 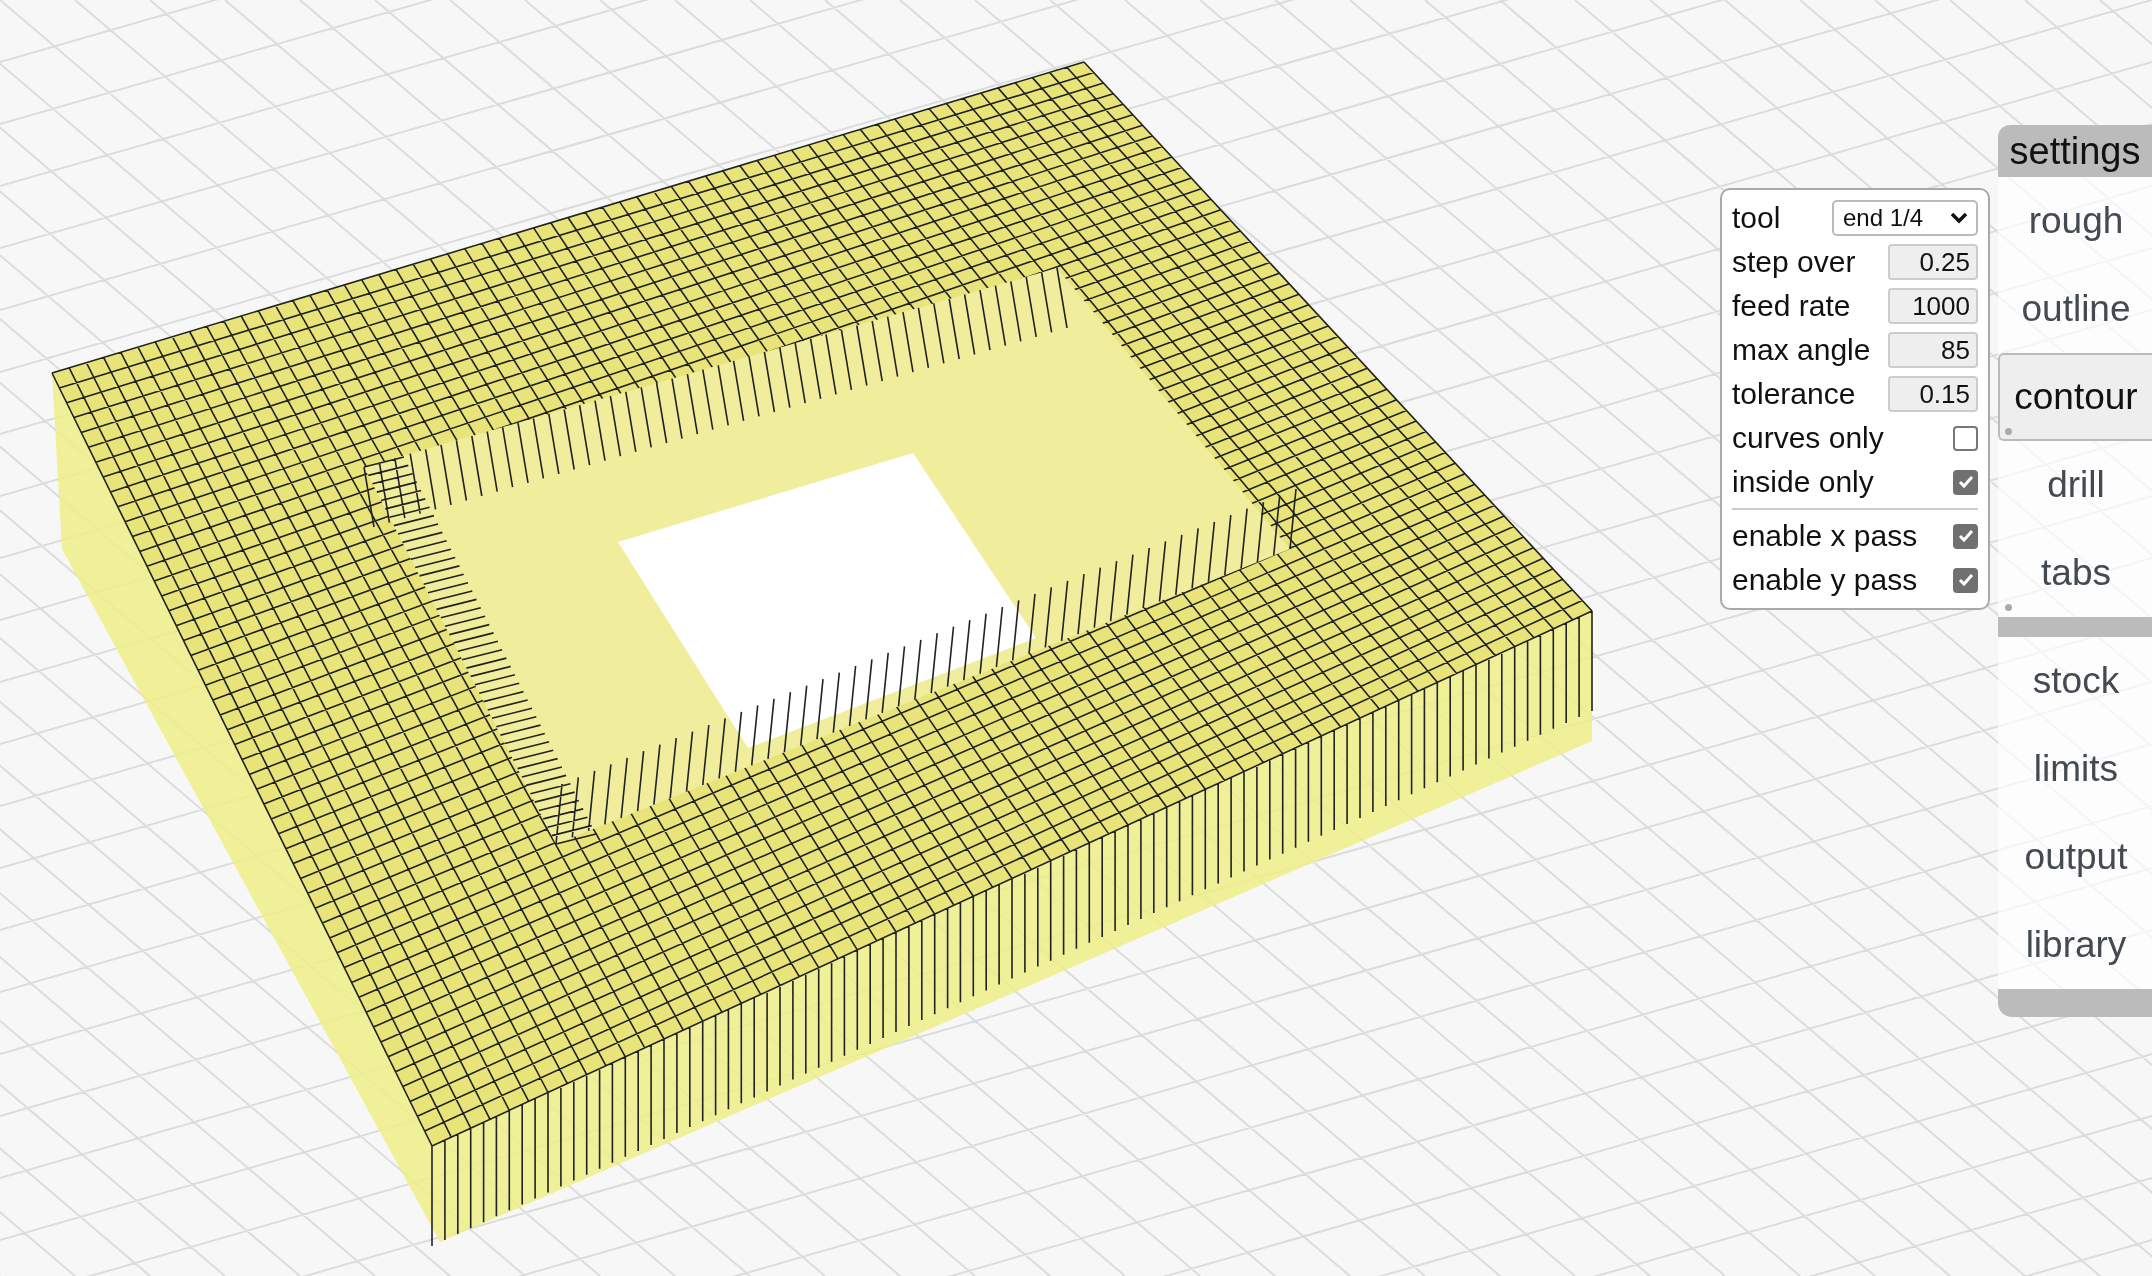 What do you see at coordinates (2075, 573) in the screenshot?
I see `menu-item: tabs` at bounding box center [2075, 573].